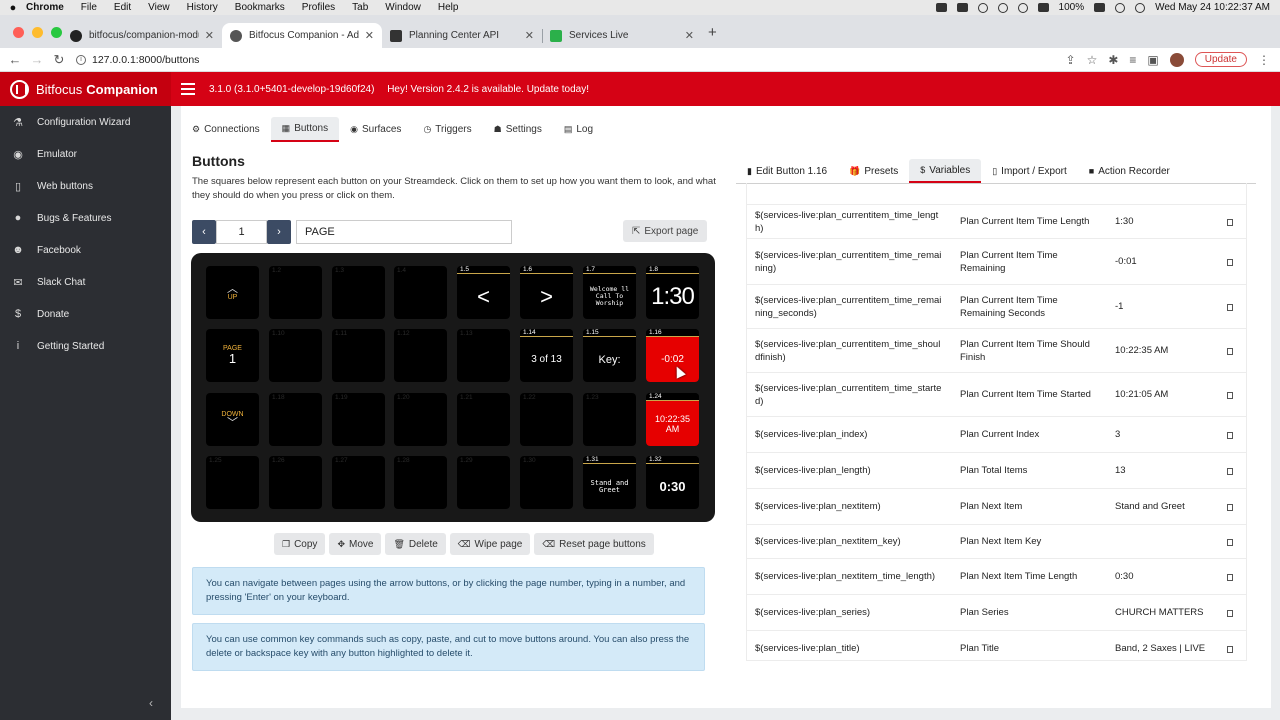 Image resolution: width=1280 pixels, height=720 pixels. What do you see at coordinates (1029, 171) in the screenshot?
I see `tab-import-export: ▯ Import / Export` at bounding box center [1029, 171].